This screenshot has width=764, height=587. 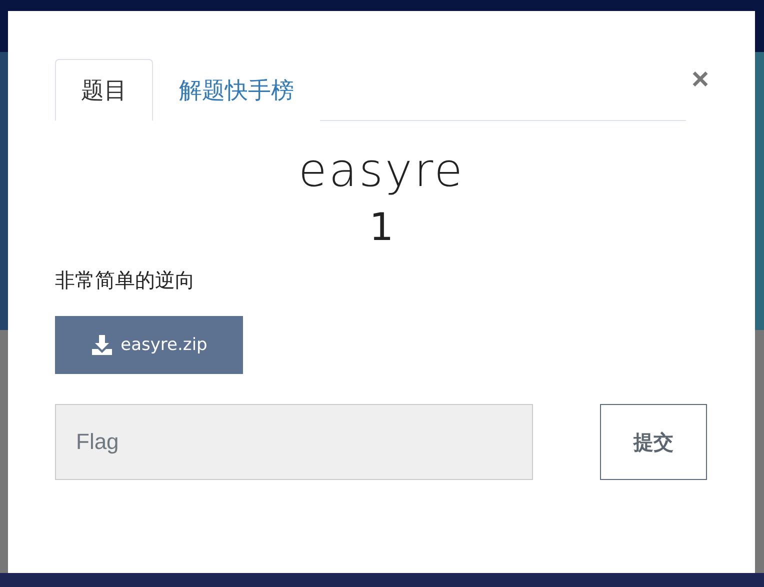 I want to click on tab: 题目, so click(x=104, y=90).